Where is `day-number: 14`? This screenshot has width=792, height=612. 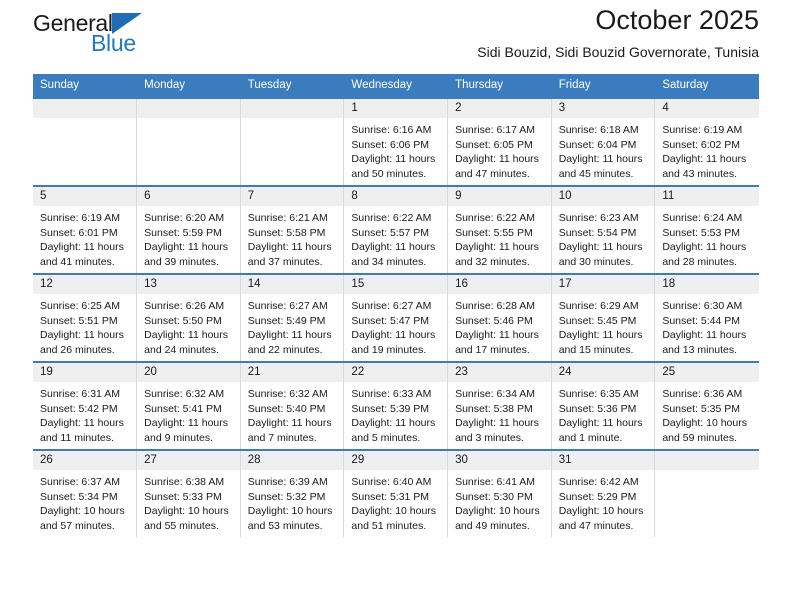 day-number: 14 is located at coordinates (292, 284).